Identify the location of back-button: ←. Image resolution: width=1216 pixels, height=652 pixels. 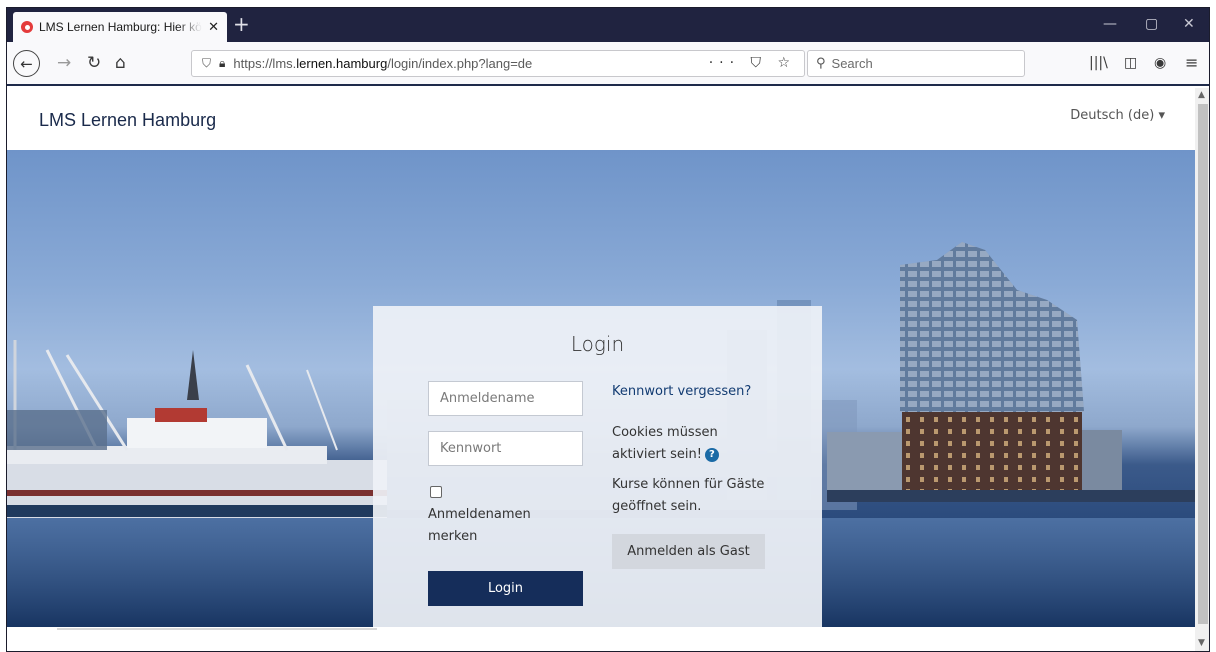
(26, 63).